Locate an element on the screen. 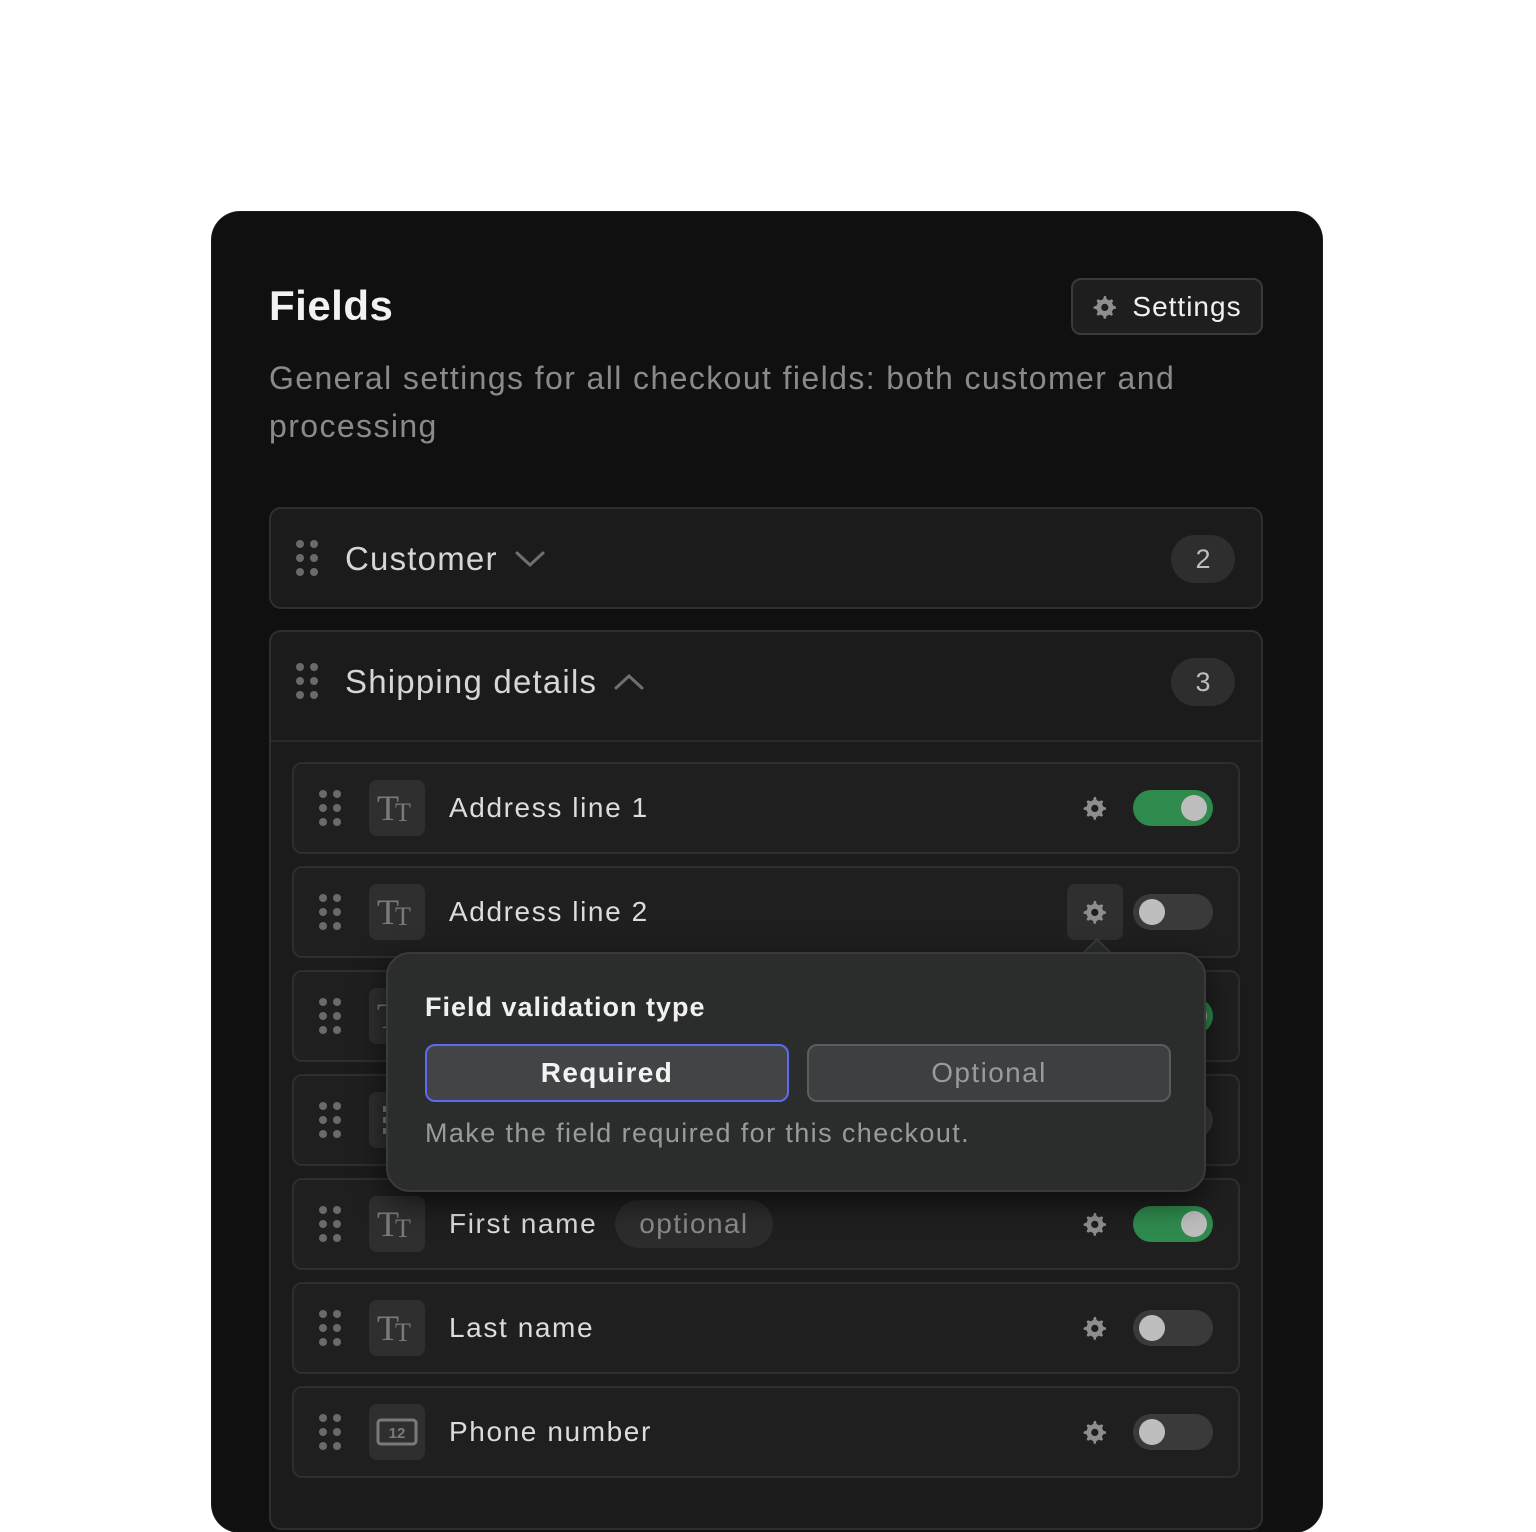 Image resolution: width=1536 pixels, height=1532 pixels. number-type-icon: 12 is located at coordinates (397, 1432).